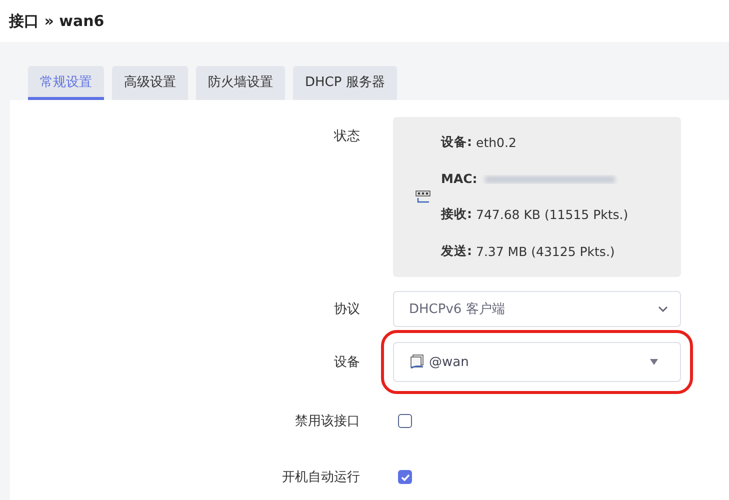 The height and width of the screenshot is (500, 729). Describe the element at coordinates (240, 83) in the screenshot. I see `tab: 防火墙设置` at that location.